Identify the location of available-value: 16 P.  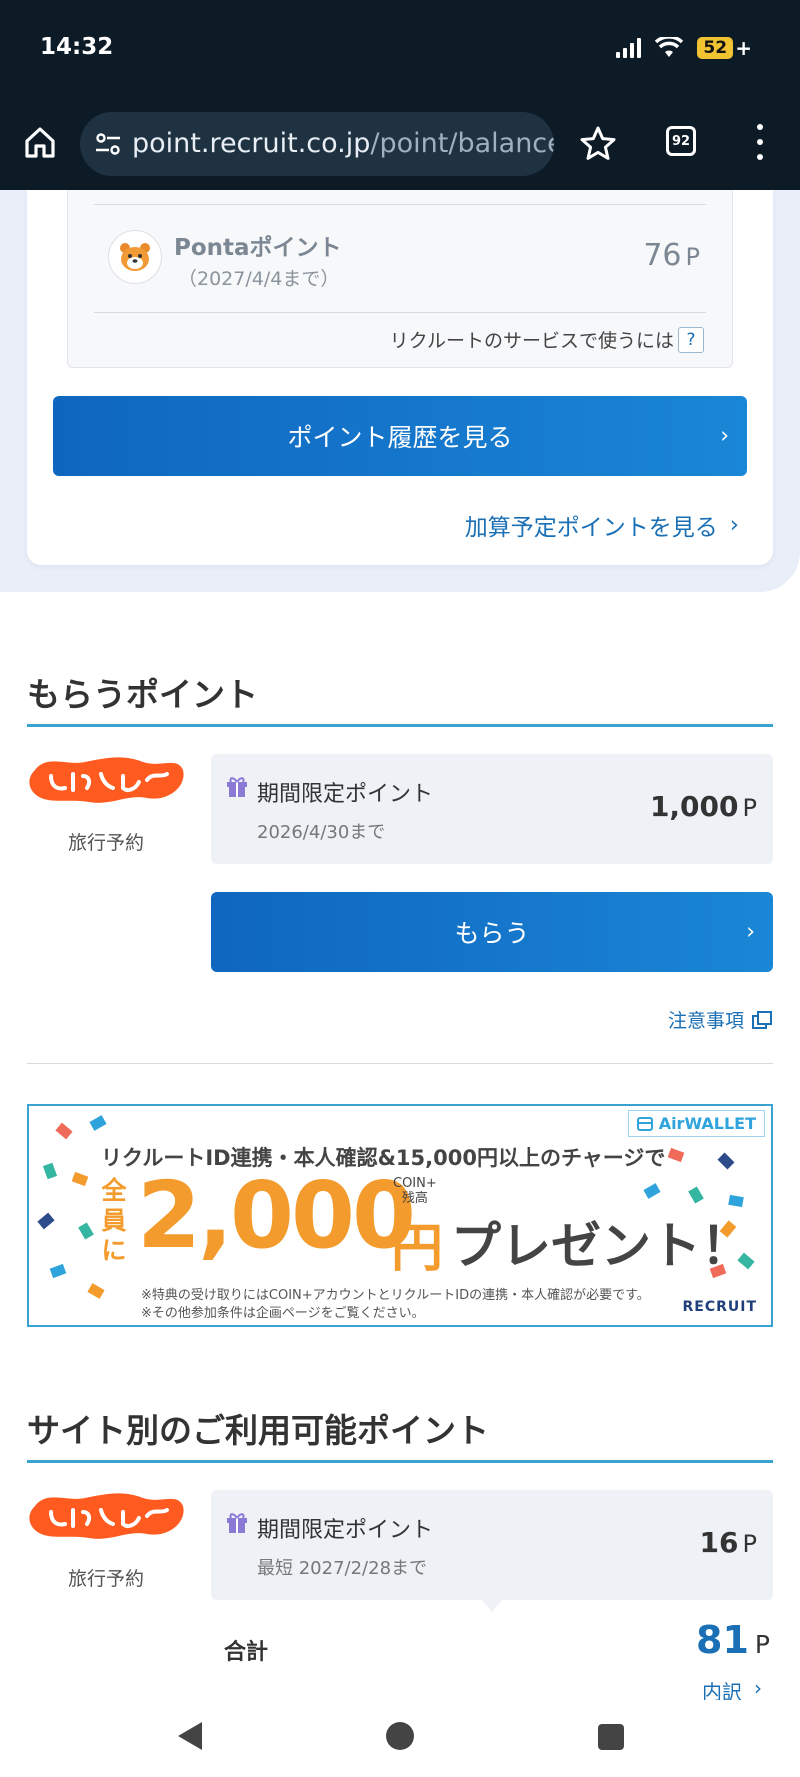
(728, 1542).